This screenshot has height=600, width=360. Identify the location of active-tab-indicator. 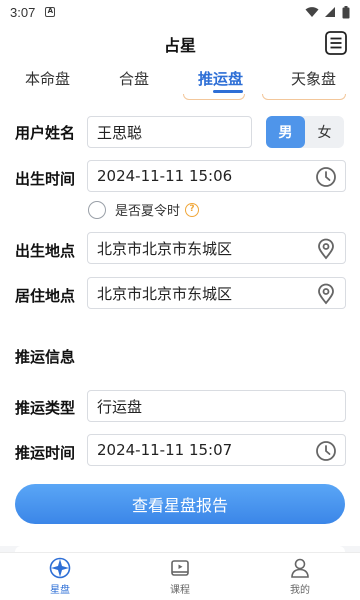
(228, 91).